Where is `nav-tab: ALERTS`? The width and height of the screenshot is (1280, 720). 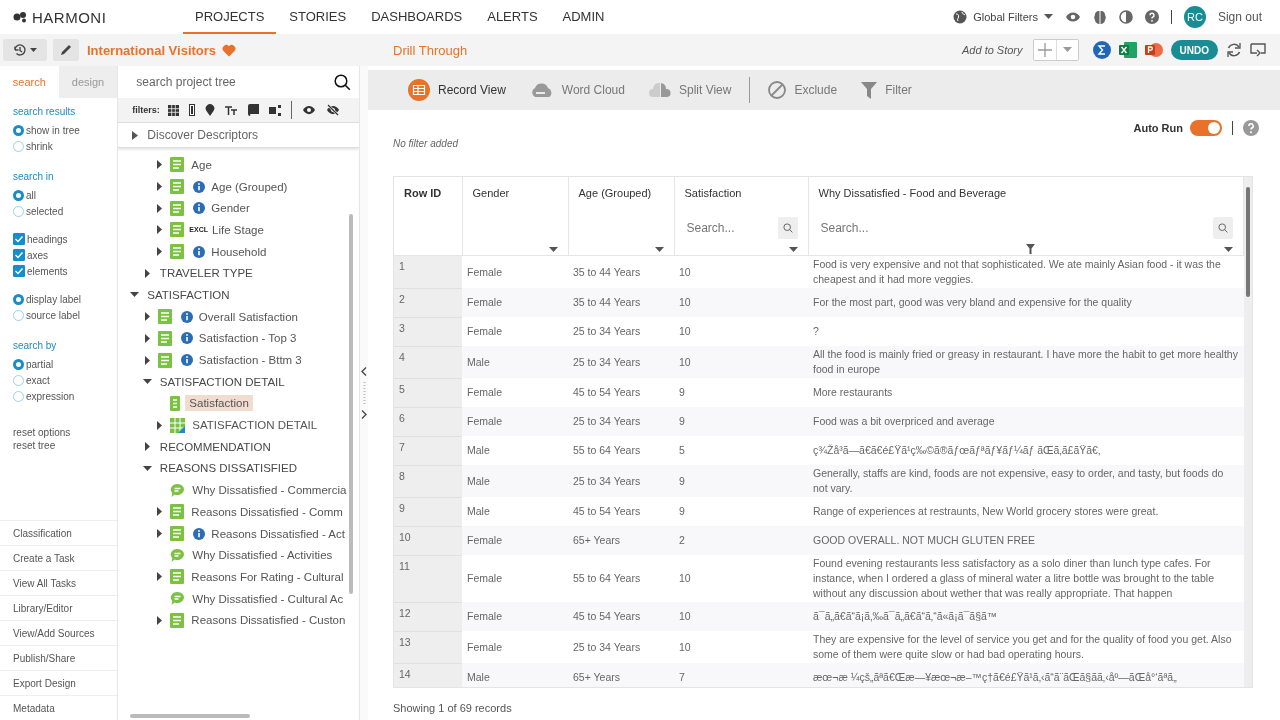 nav-tab: ALERTS is located at coordinates (512, 17).